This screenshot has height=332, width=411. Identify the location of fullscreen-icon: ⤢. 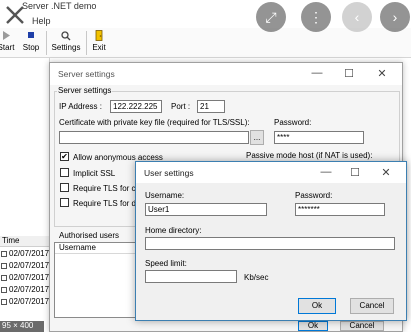
(271, 17).